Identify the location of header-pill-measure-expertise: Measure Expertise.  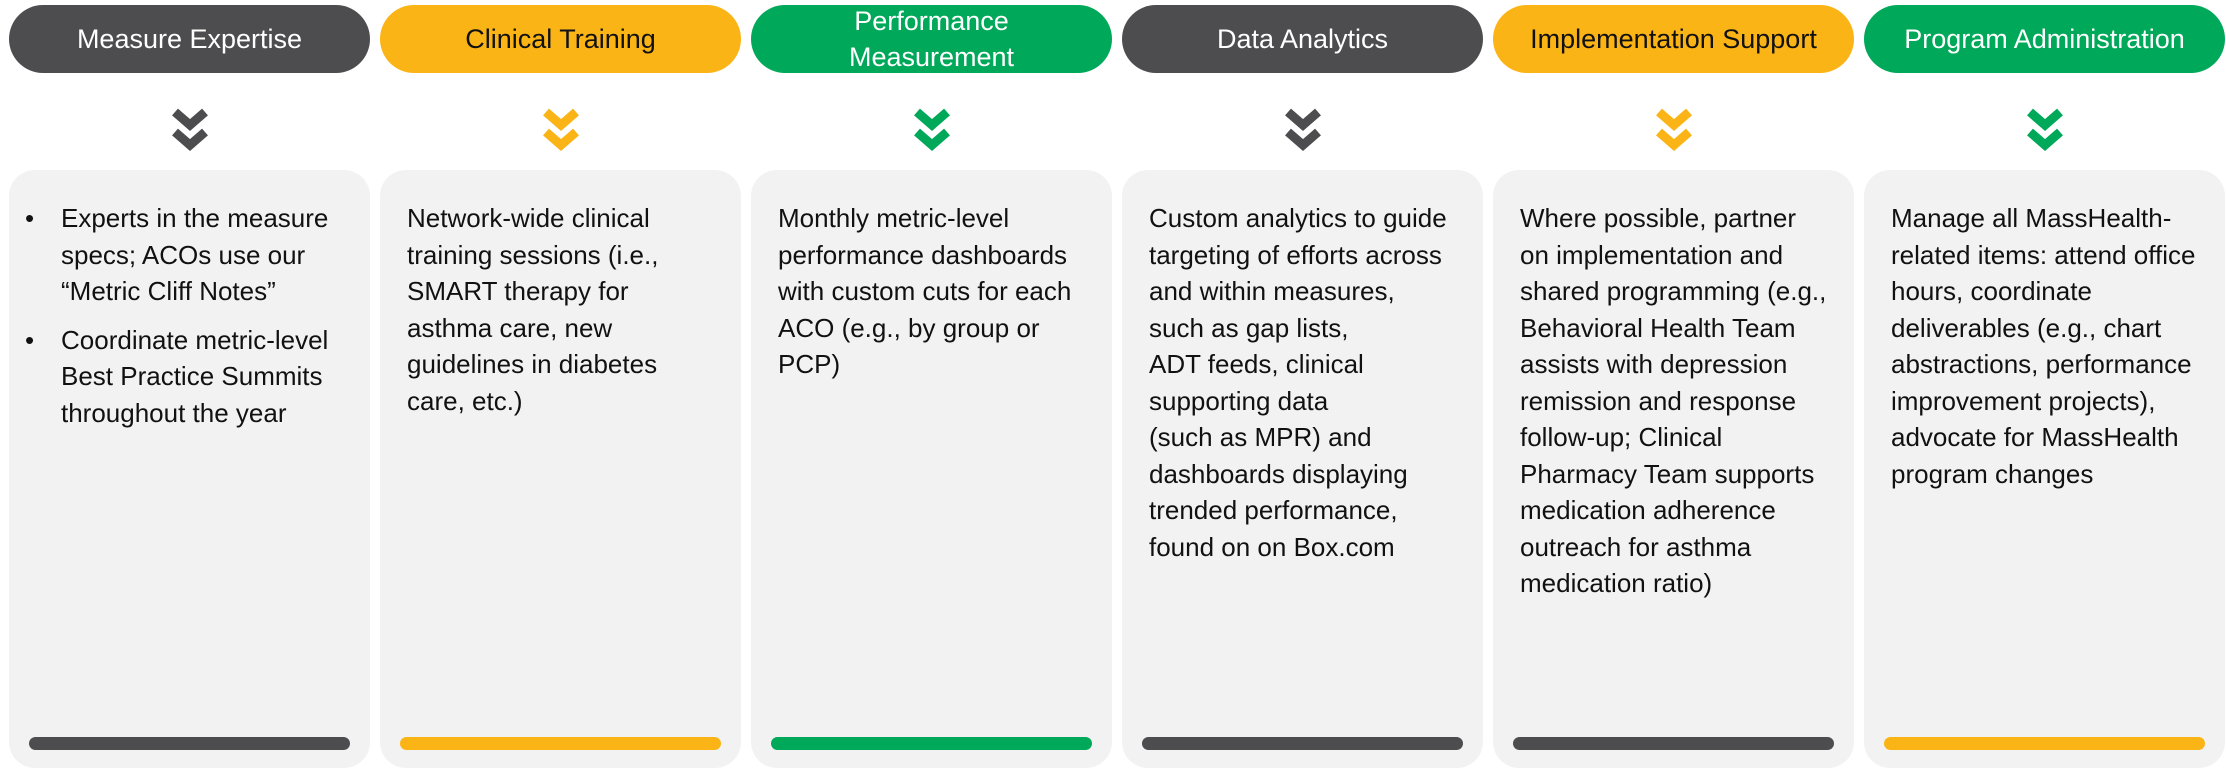
(189, 39).